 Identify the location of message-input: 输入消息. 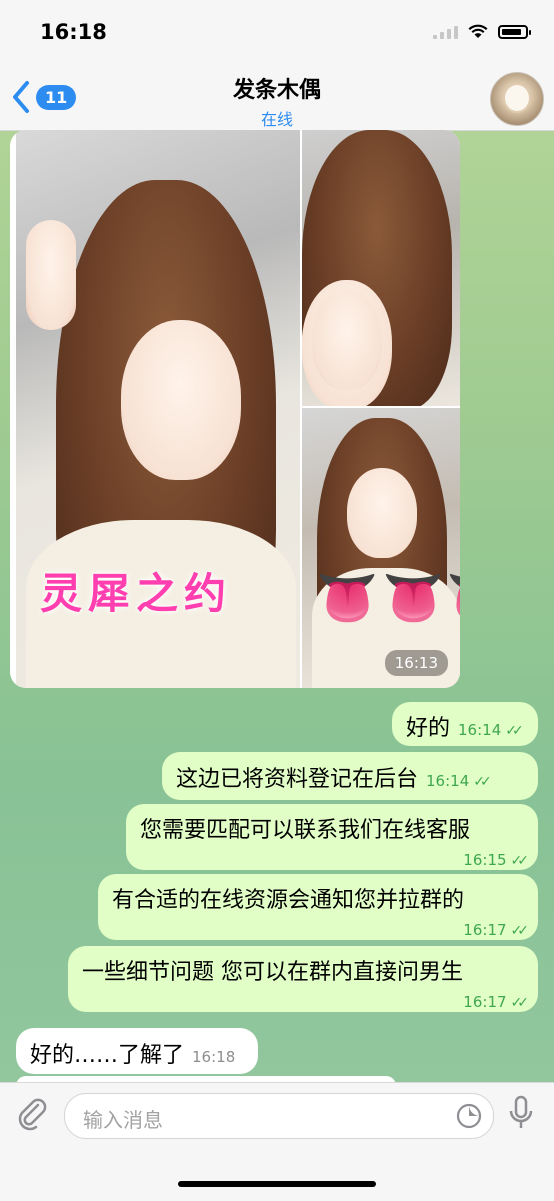
(279, 1116).